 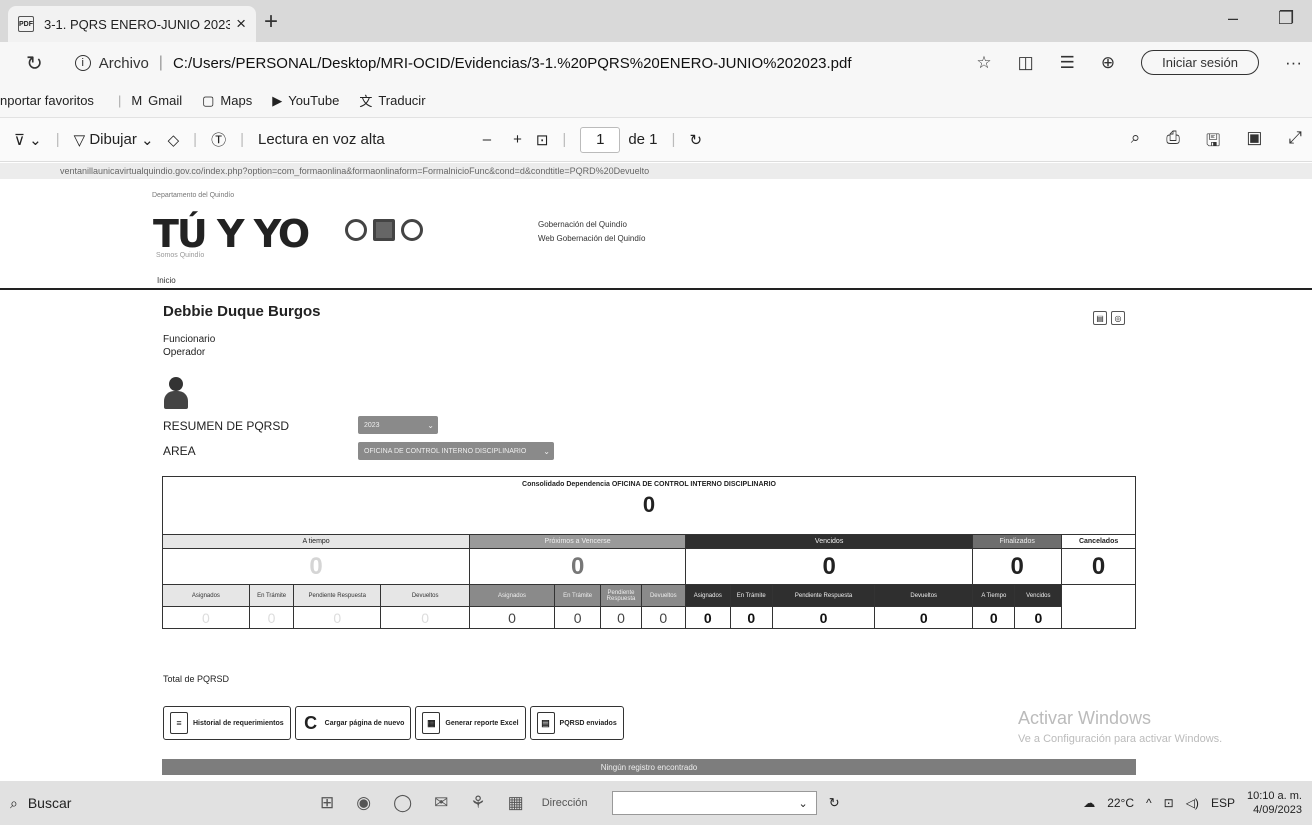 What do you see at coordinates (179, 451) in the screenshot?
I see `area-label: AREA` at bounding box center [179, 451].